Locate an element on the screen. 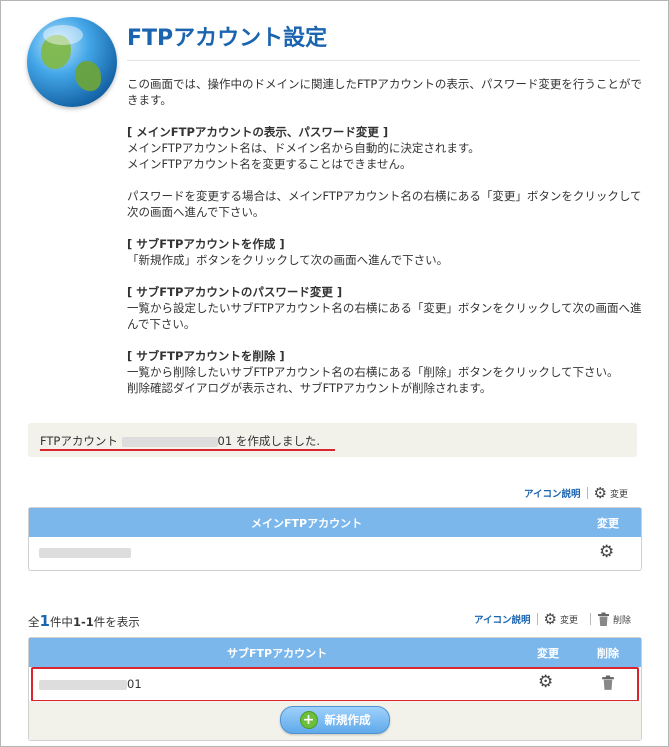 This screenshot has height=747, width=669. section-heading: [ サブFTPアカウントを作成 ] is located at coordinates (206, 244).